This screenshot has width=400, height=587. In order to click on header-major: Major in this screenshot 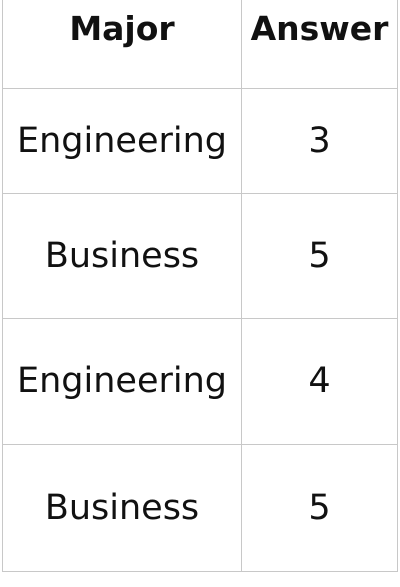, I will do `click(122, 44)`.